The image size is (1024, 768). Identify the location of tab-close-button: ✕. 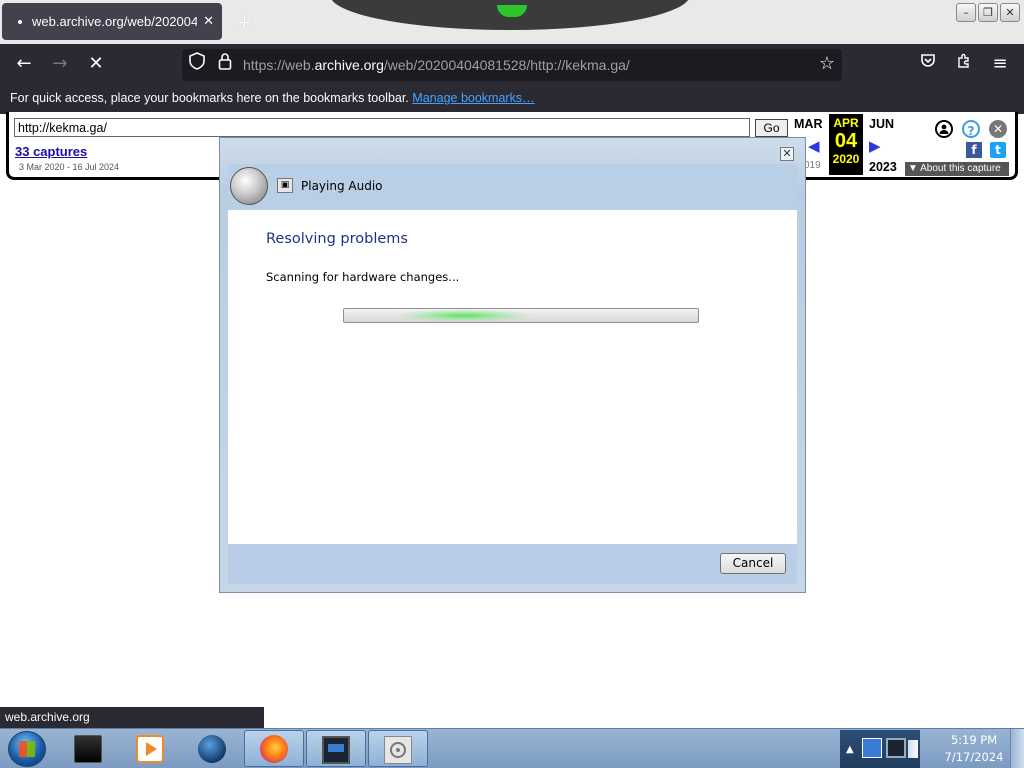
(208, 21).